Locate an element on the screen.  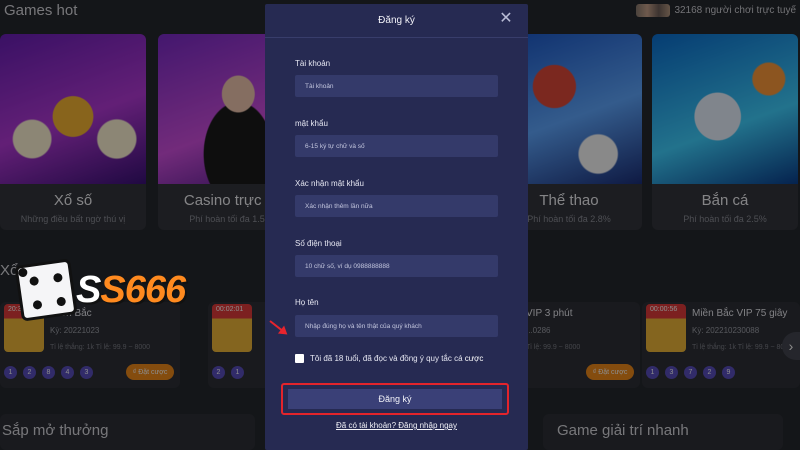
phone-label: Số điện thoại is located at coordinates (318, 243).